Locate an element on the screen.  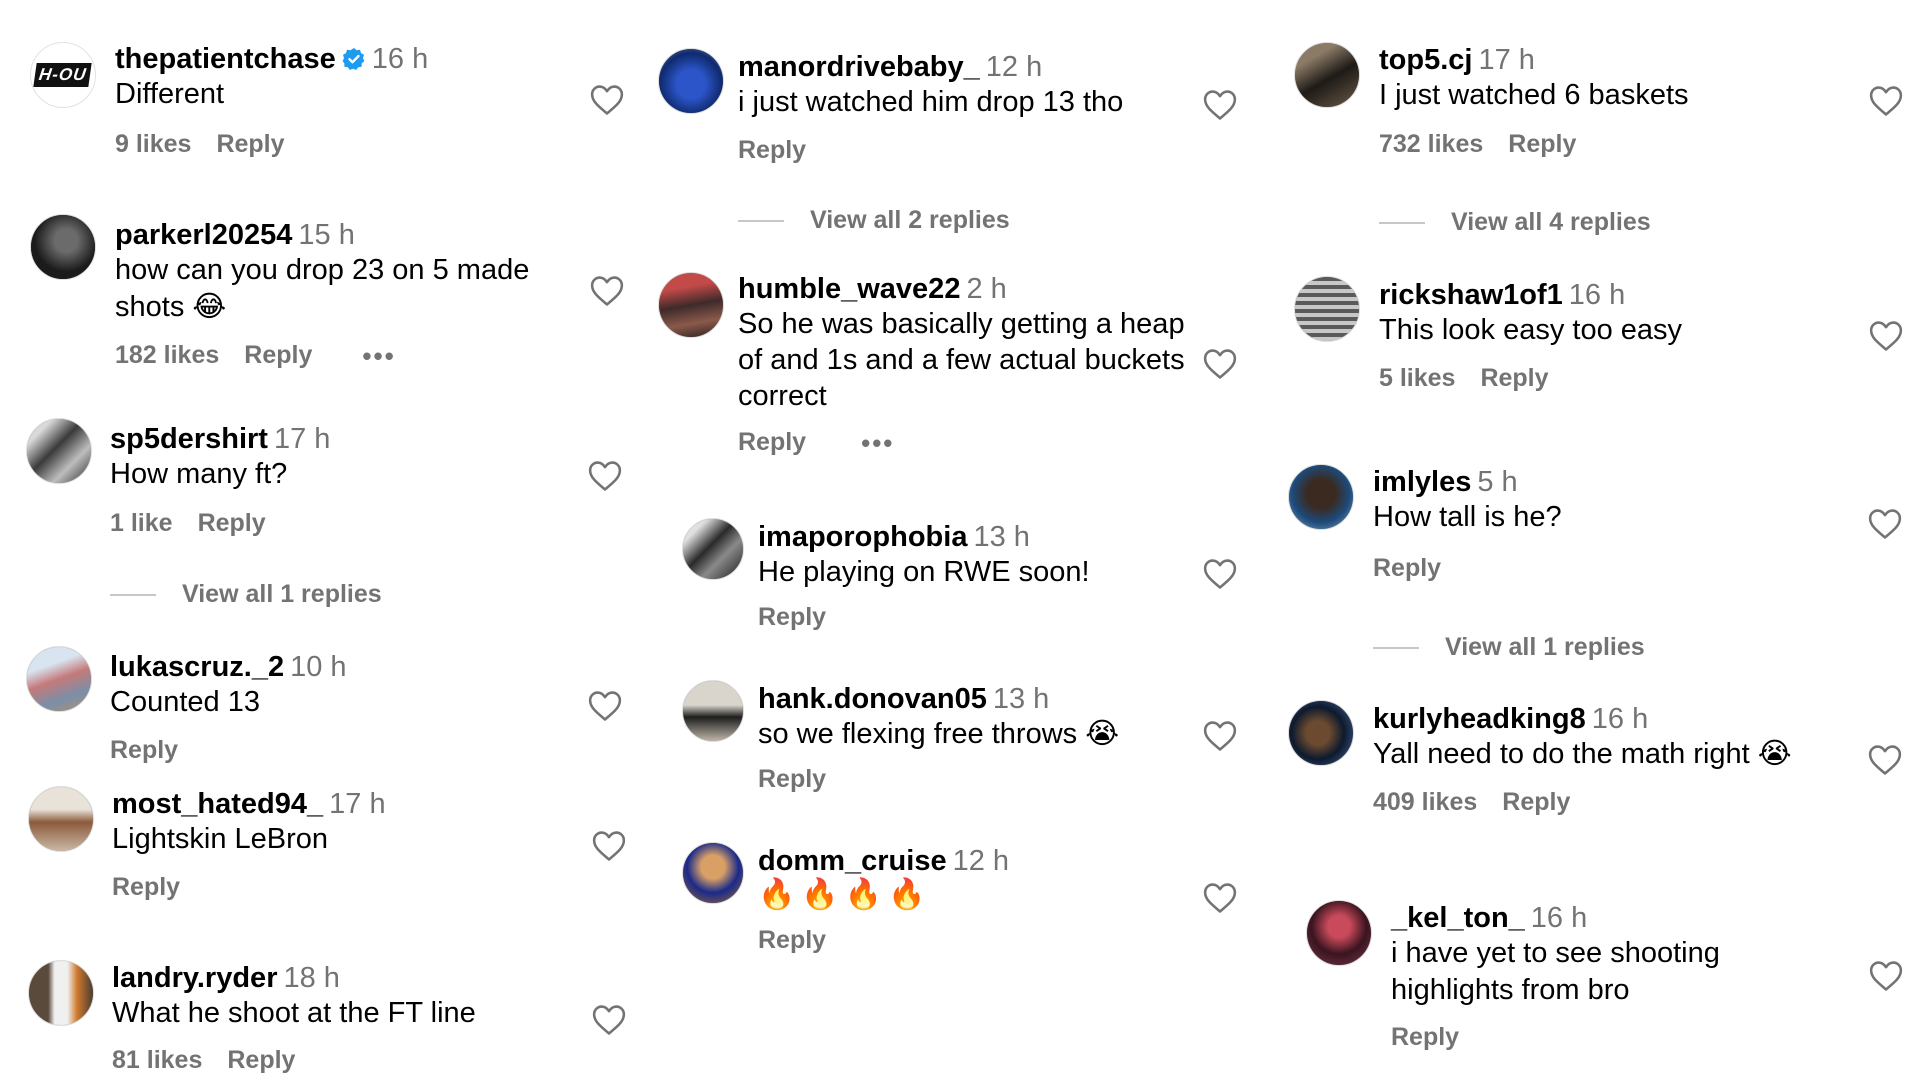
likes-count: 5 likes is located at coordinates (1417, 378).